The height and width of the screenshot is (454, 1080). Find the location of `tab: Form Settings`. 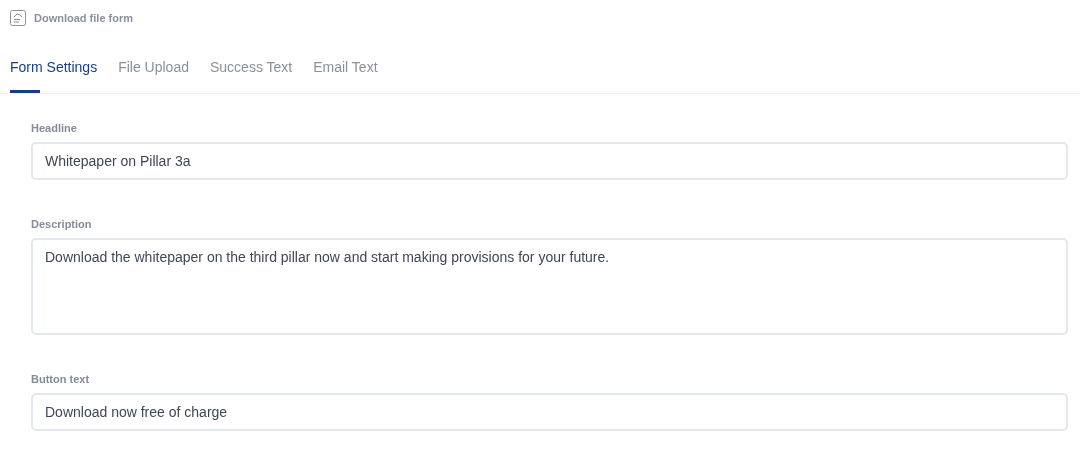

tab: Form Settings is located at coordinates (54, 74).